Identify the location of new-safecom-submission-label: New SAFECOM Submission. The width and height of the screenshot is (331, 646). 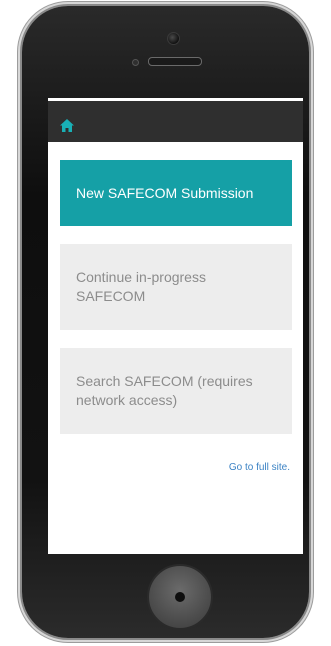
(165, 192).